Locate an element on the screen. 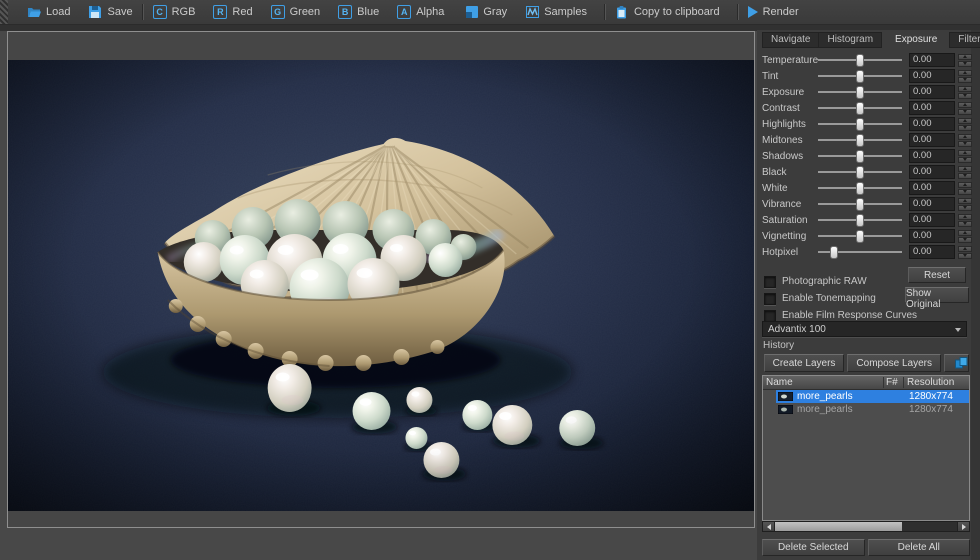 This screenshot has width=980, height=560. history-horizontal-scrollbar is located at coordinates (866, 526).